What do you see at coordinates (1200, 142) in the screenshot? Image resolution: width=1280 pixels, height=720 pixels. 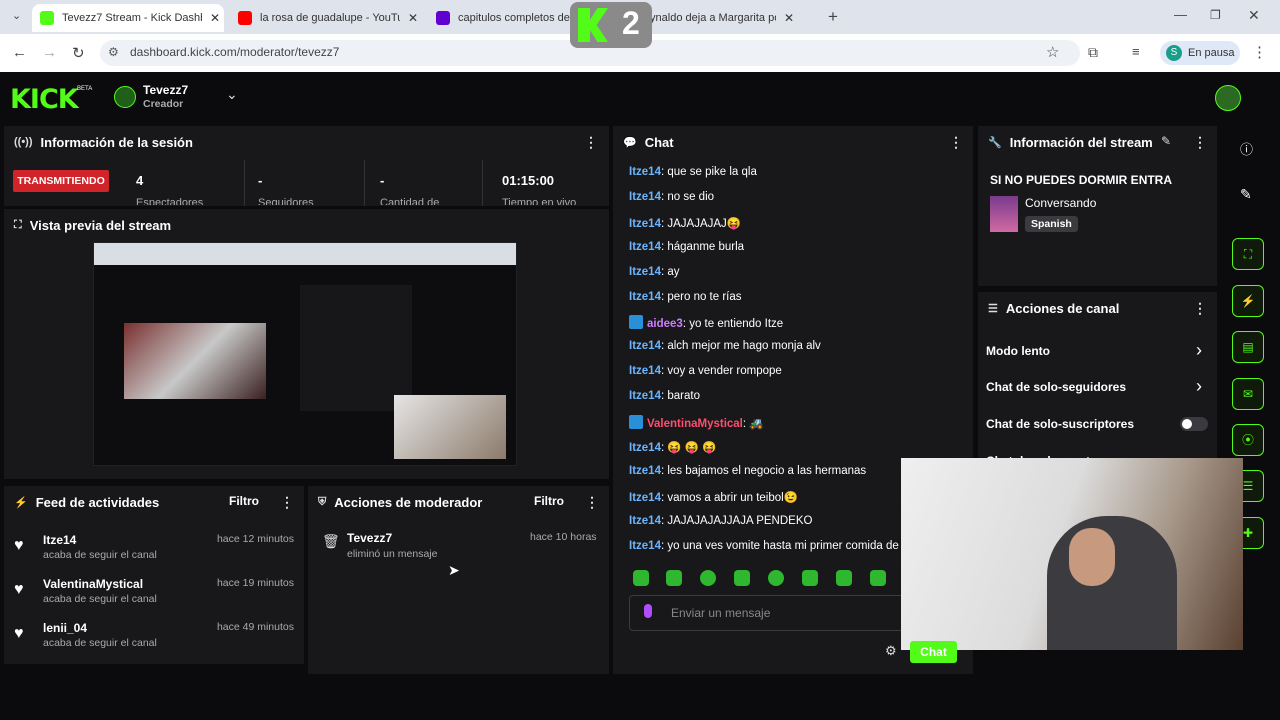 I see `stream-info-menu-icon: ⋮` at bounding box center [1200, 142].